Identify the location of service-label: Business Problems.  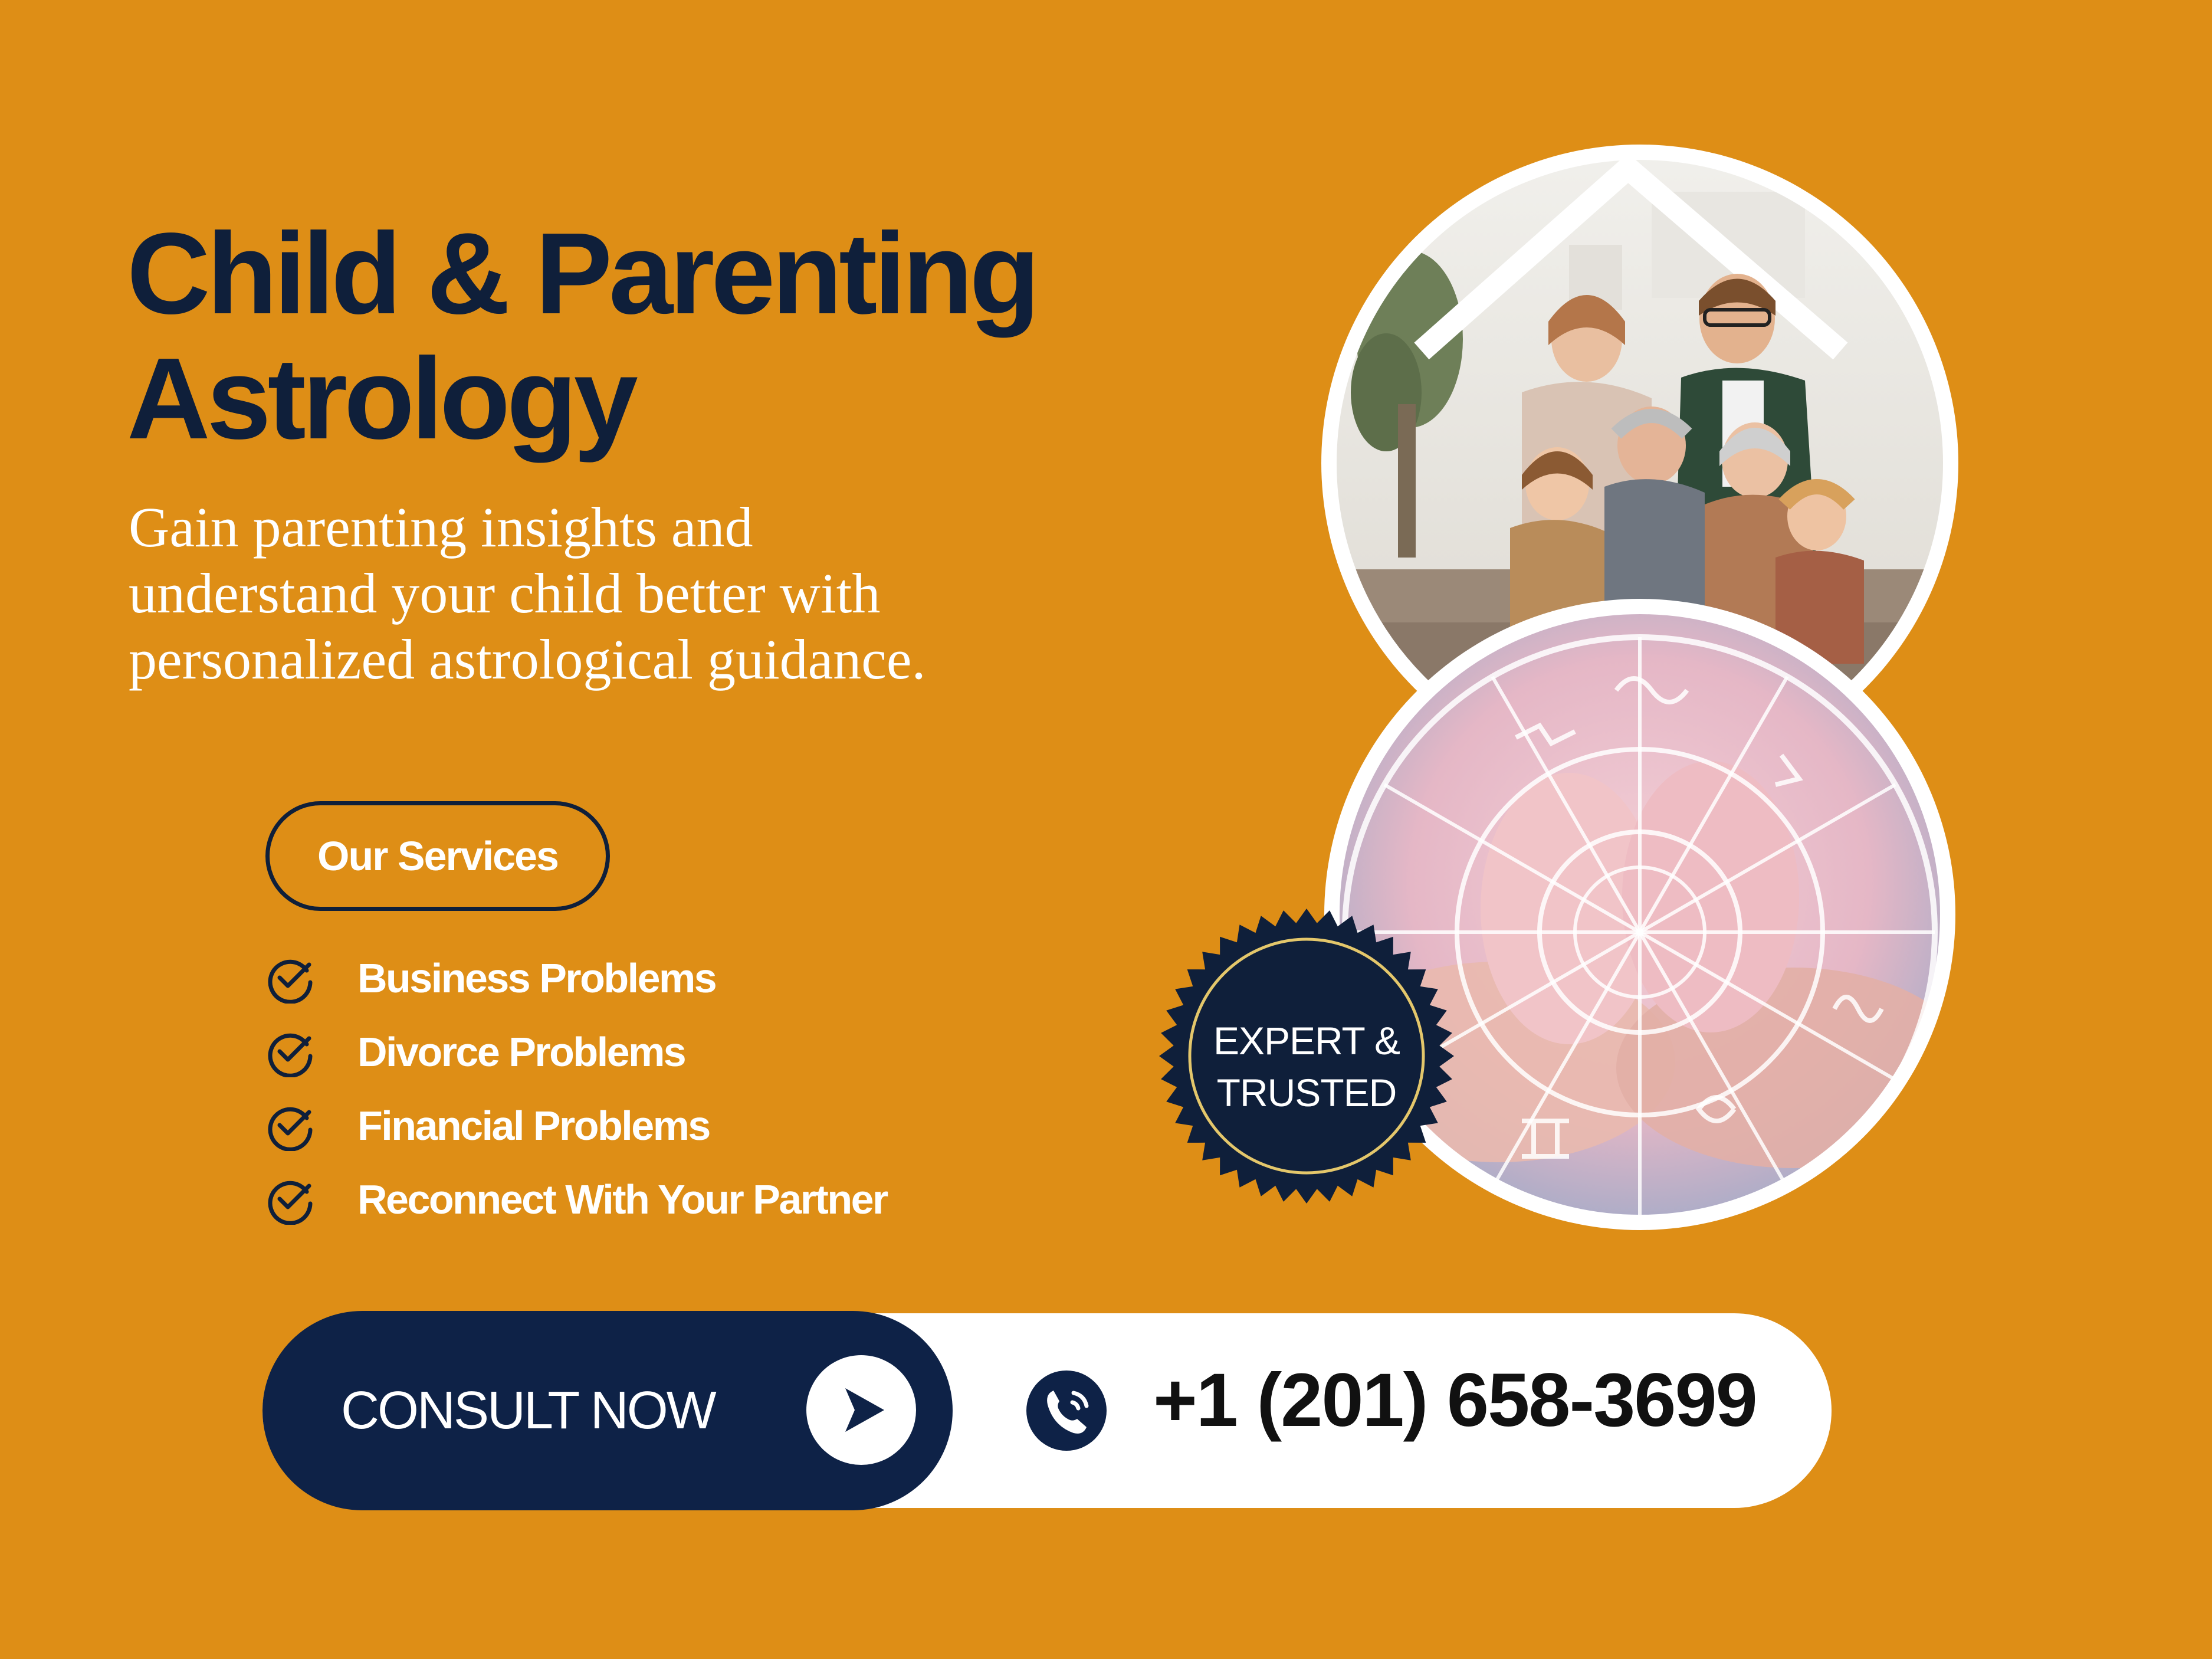
(537, 978).